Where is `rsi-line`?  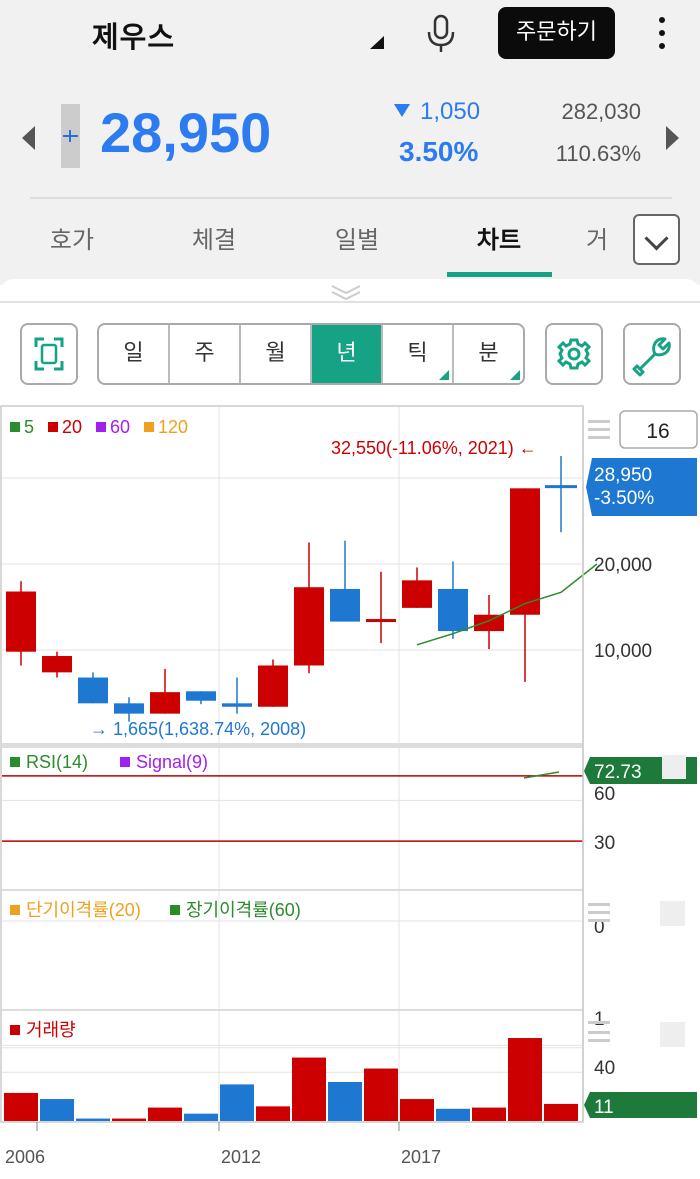 rsi-line is located at coordinates (541, 775).